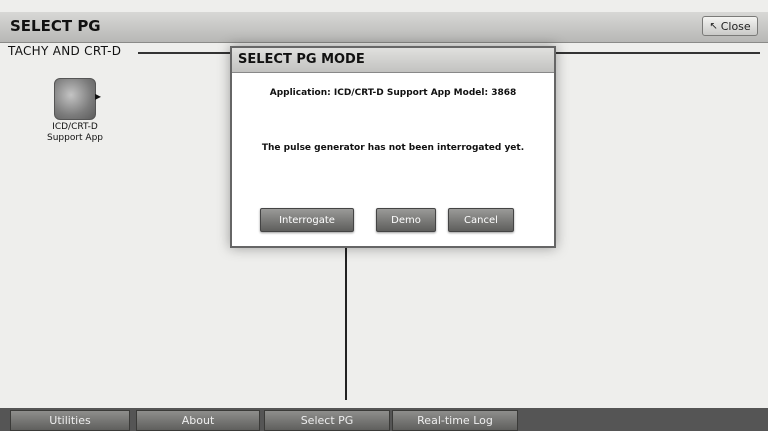 This screenshot has height=431, width=768. Describe the element at coordinates (384, 27) in the screenshot. I see `title-bar: SELECT PG ↖ Close` at that location.